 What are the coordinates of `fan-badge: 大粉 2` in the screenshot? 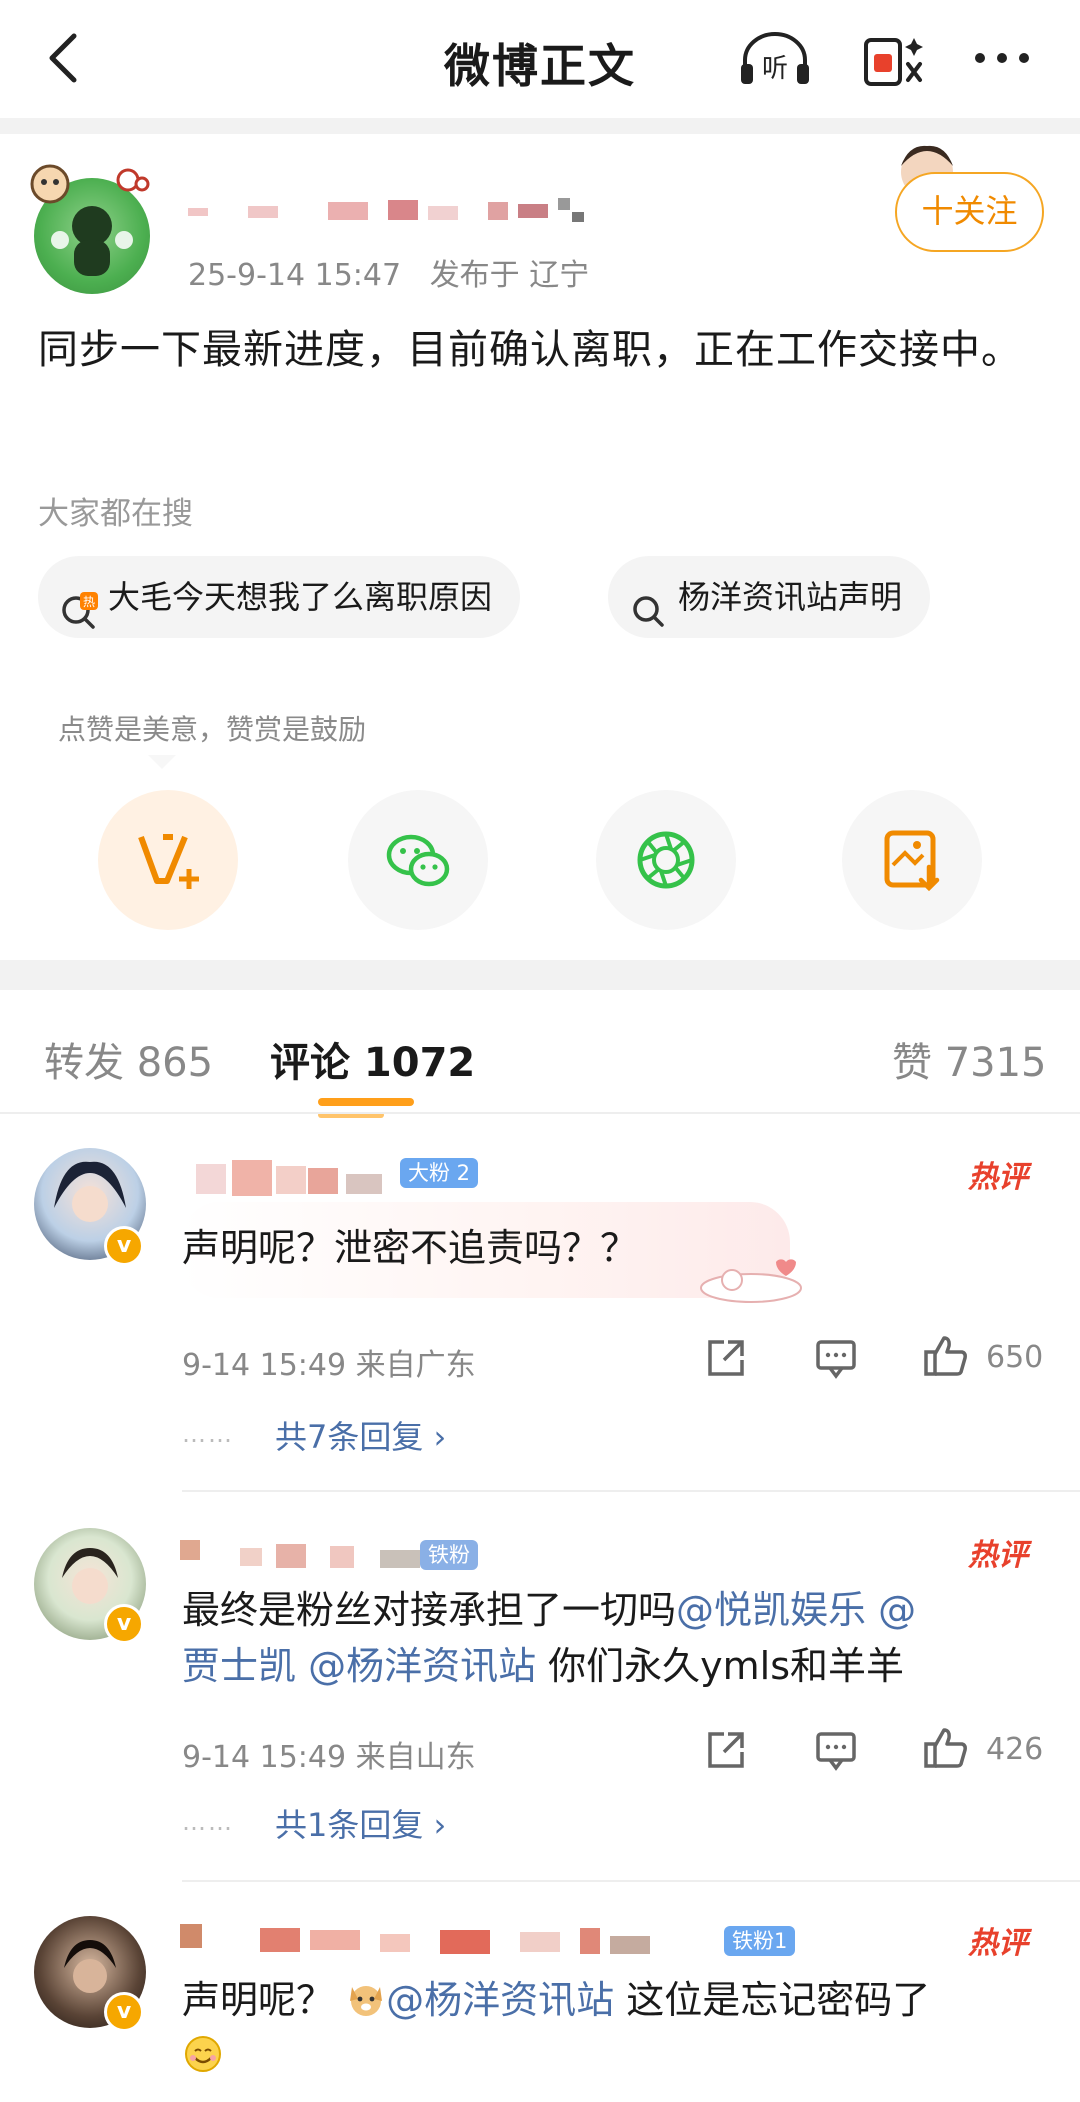 It's located at (439, 1173).